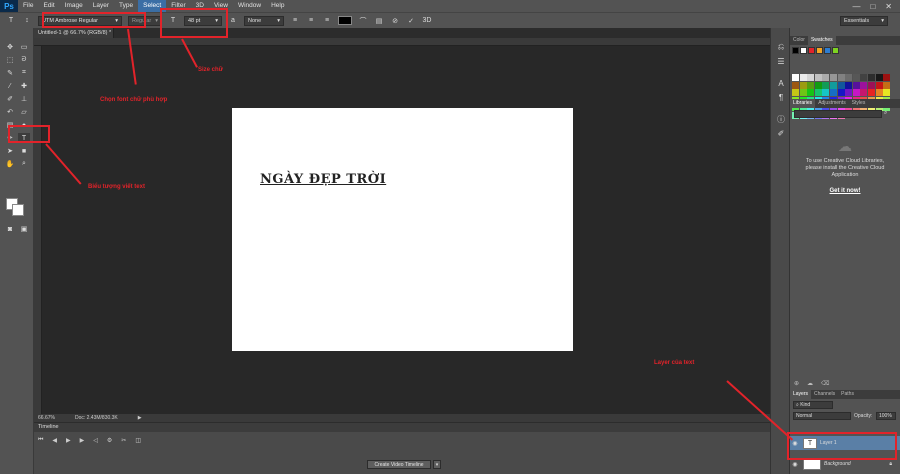 The height and width of the screenshot is (474, 900). What do you see at coordinates (24, 99) in the screenshot?
I see `clone-stamp-tool-icon: ⊥` at bounding box center [24, 99].